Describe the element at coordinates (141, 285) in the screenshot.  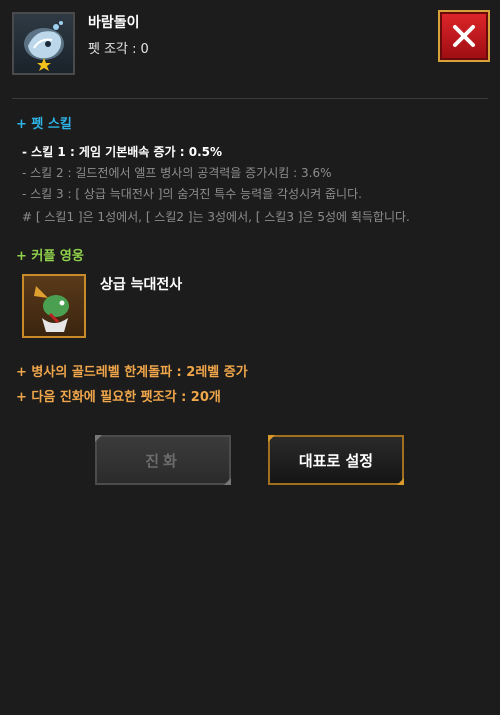
I see `partner-hero-name: 상급 늑대전사` at that location.